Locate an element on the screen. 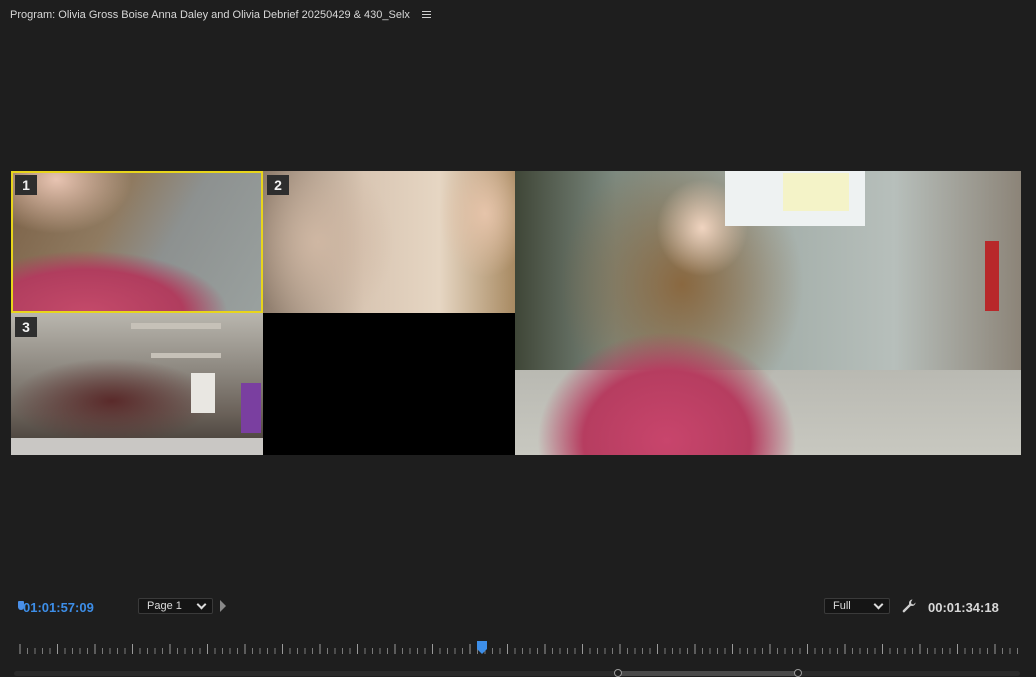  selected-angle-frame is located at coordinates (137, 242).